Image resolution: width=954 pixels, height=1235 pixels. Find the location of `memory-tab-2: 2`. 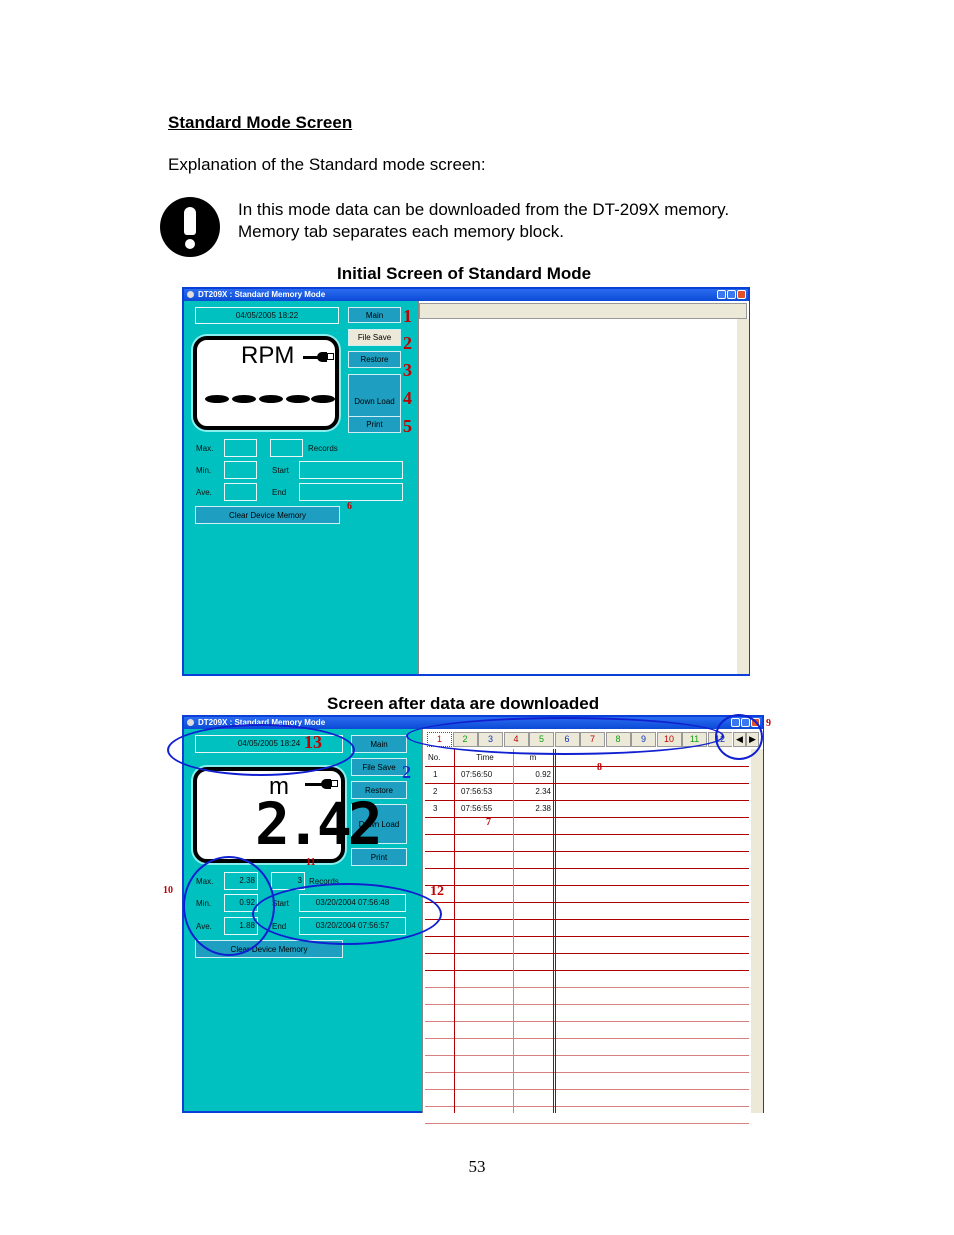

memory-tab-2: 2 is located at coordinates (465, 739).